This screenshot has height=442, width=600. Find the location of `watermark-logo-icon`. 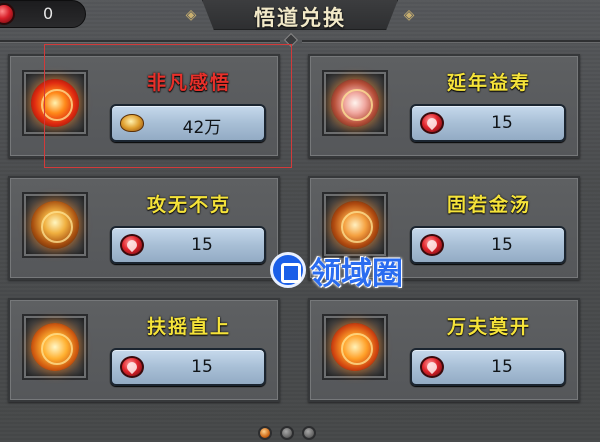

watermark-logo-icon is located at coordinates (288, 270).